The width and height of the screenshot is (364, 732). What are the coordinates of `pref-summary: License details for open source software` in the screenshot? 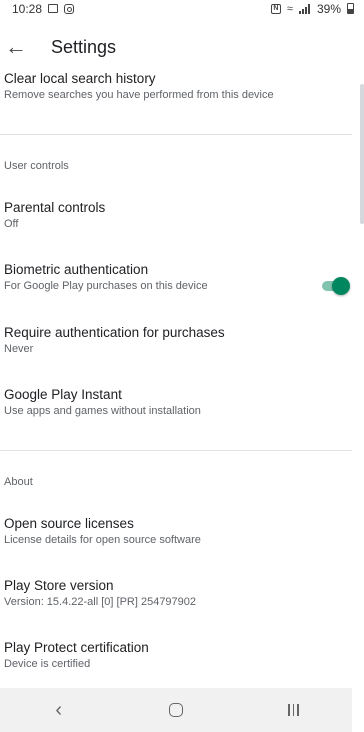 It's located at (102, 540).